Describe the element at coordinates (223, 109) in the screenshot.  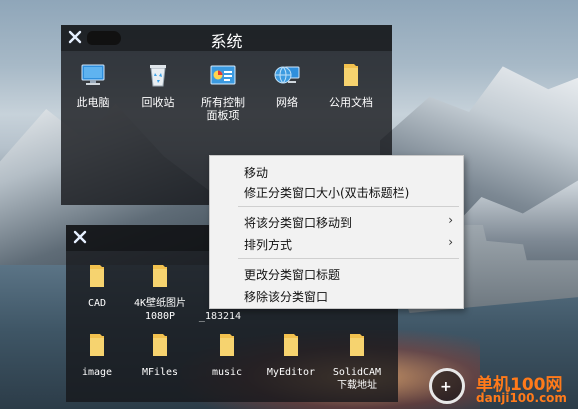
I see `desktop-item-label: 所有控制面板项` at that location.